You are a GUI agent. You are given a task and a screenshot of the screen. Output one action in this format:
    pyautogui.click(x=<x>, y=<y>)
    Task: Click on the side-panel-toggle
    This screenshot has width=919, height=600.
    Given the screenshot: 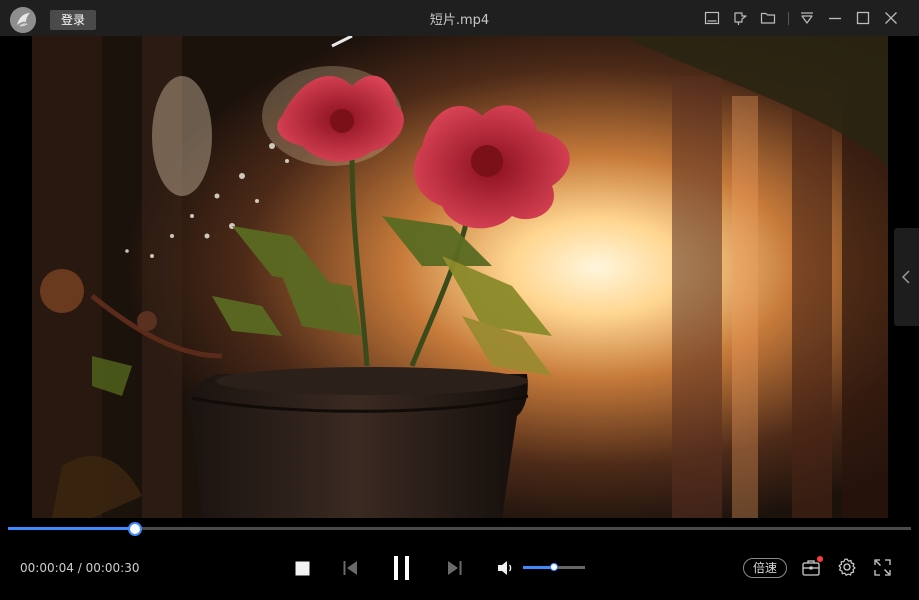 What is the action you would take?
    pyautogui.click(x=906, y=277)
    